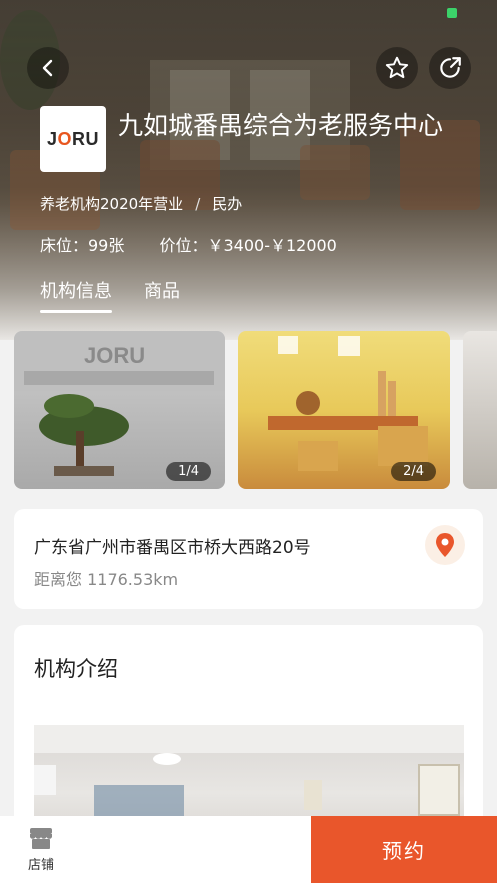 The image size is (497, 883). I want to click on share-button, so click(450, 68).